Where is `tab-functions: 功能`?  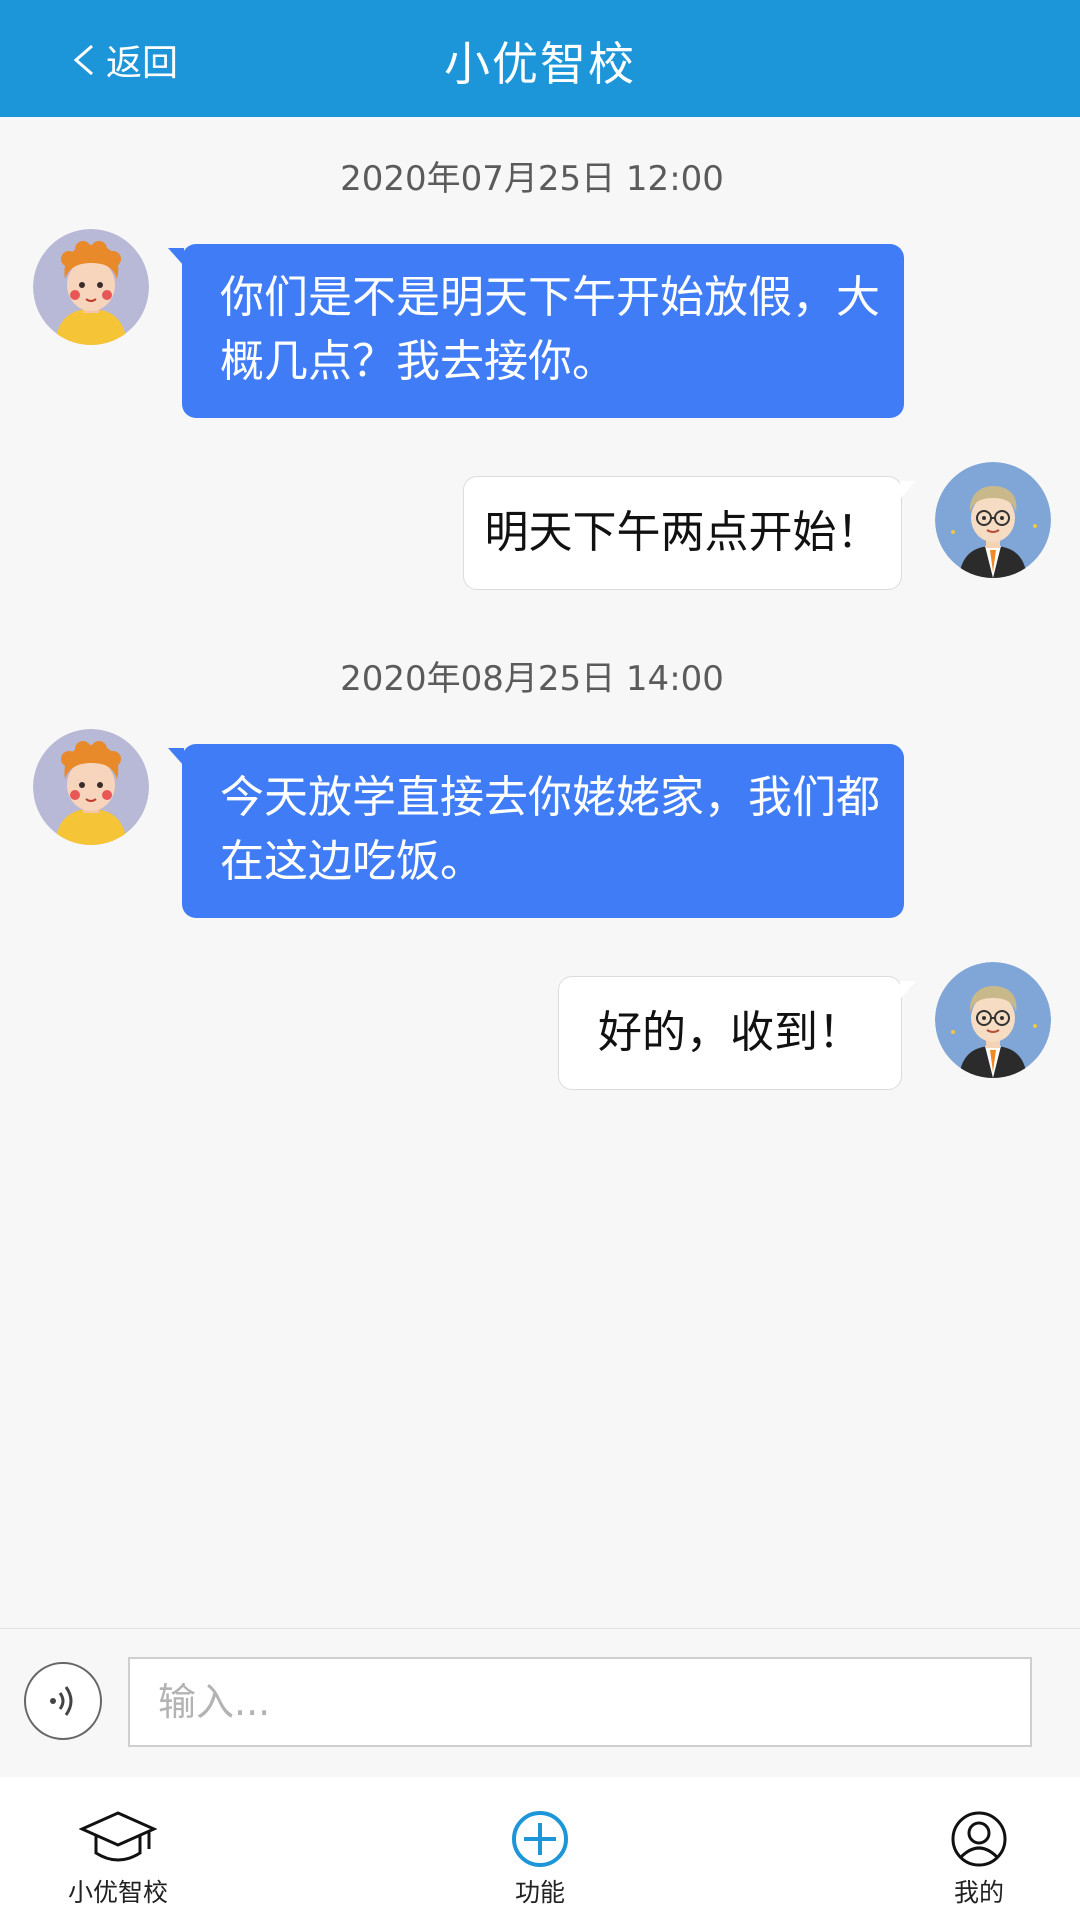 tab-functions: 功能 is located at coordinates (540, 1848).